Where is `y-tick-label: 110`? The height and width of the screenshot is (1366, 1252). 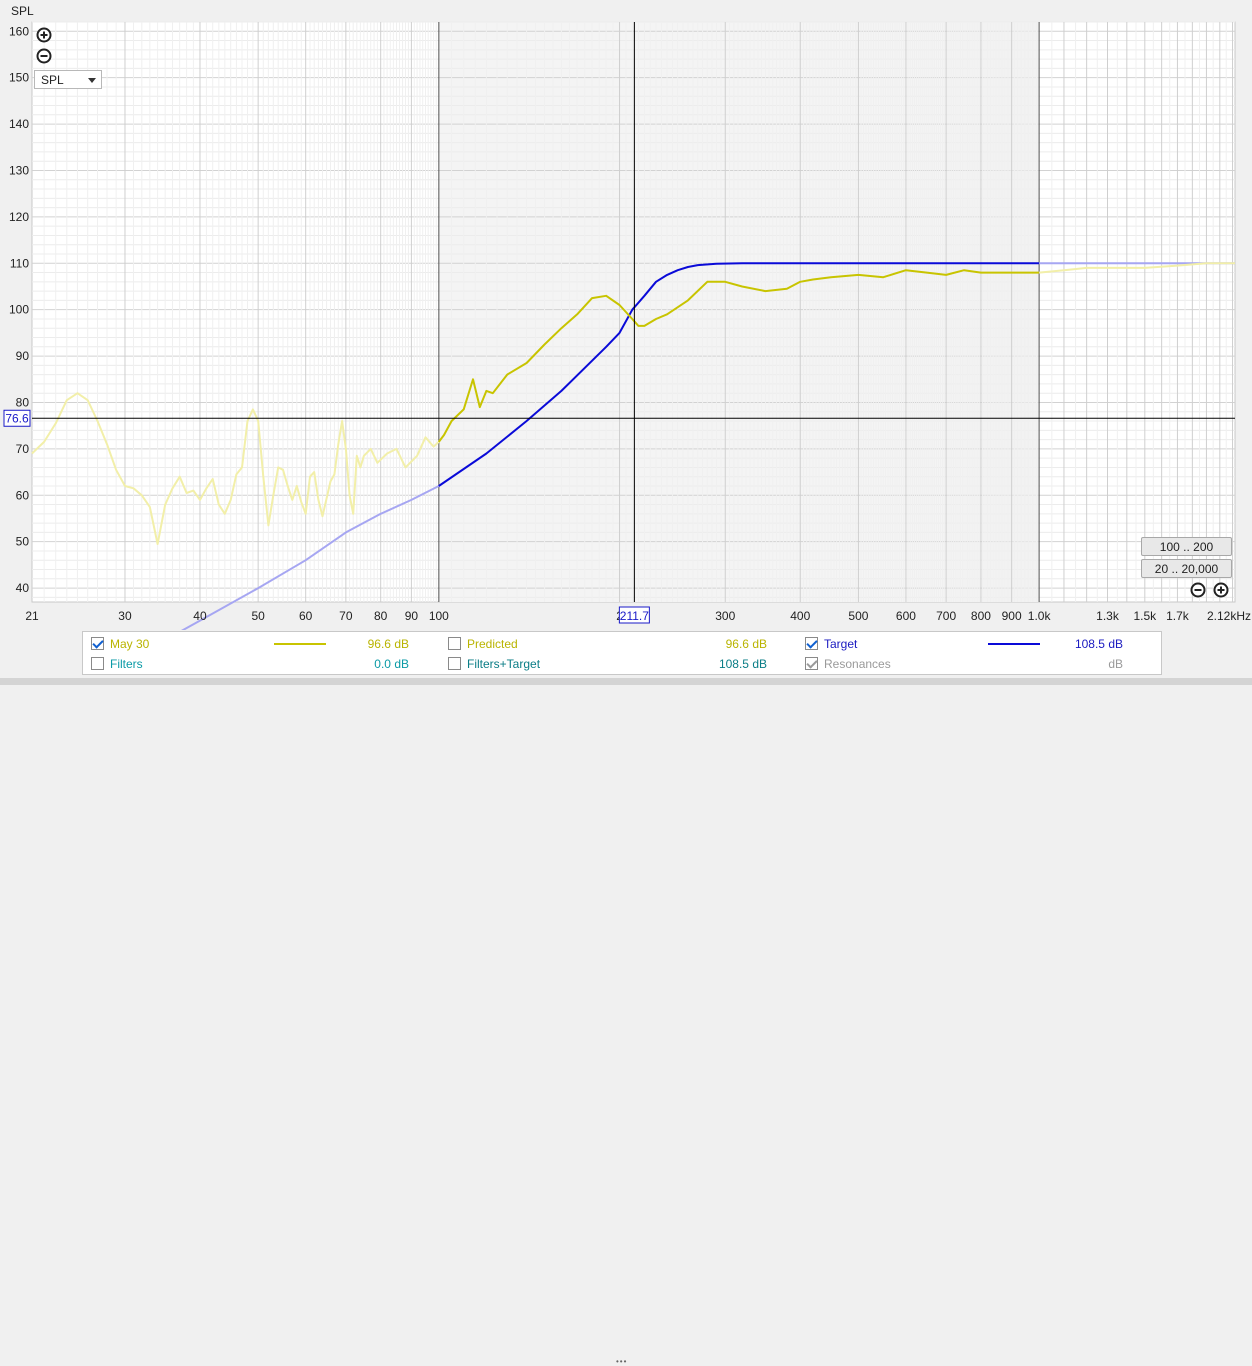 y-tick-label: 110 is located at coordinates (19, 263).